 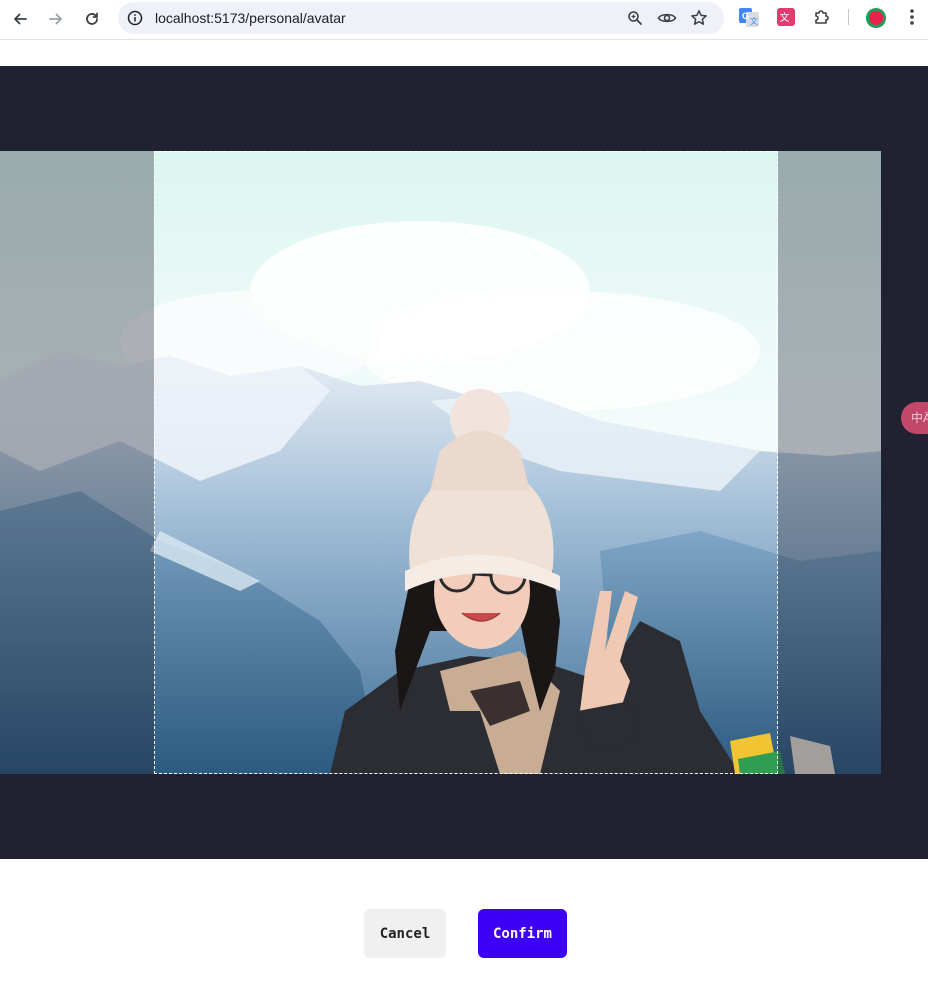 I want to click on menu-kebab-icon, so click(x=912, y=17).